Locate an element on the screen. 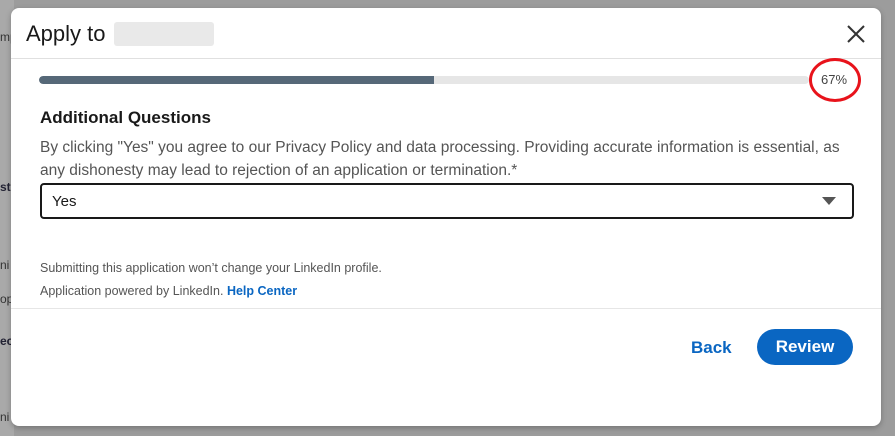 This screenshot has height=436, width=895. back-button: Back is located at coordinates (711, 348).